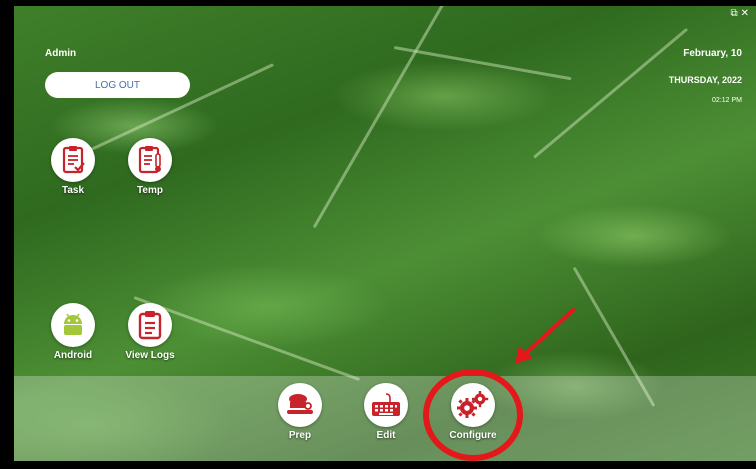 The image size is (756, 469). I want to click on date-time-panel: February, 10 THURSDAY, 2022 02:12 PM, so click(705, 76).